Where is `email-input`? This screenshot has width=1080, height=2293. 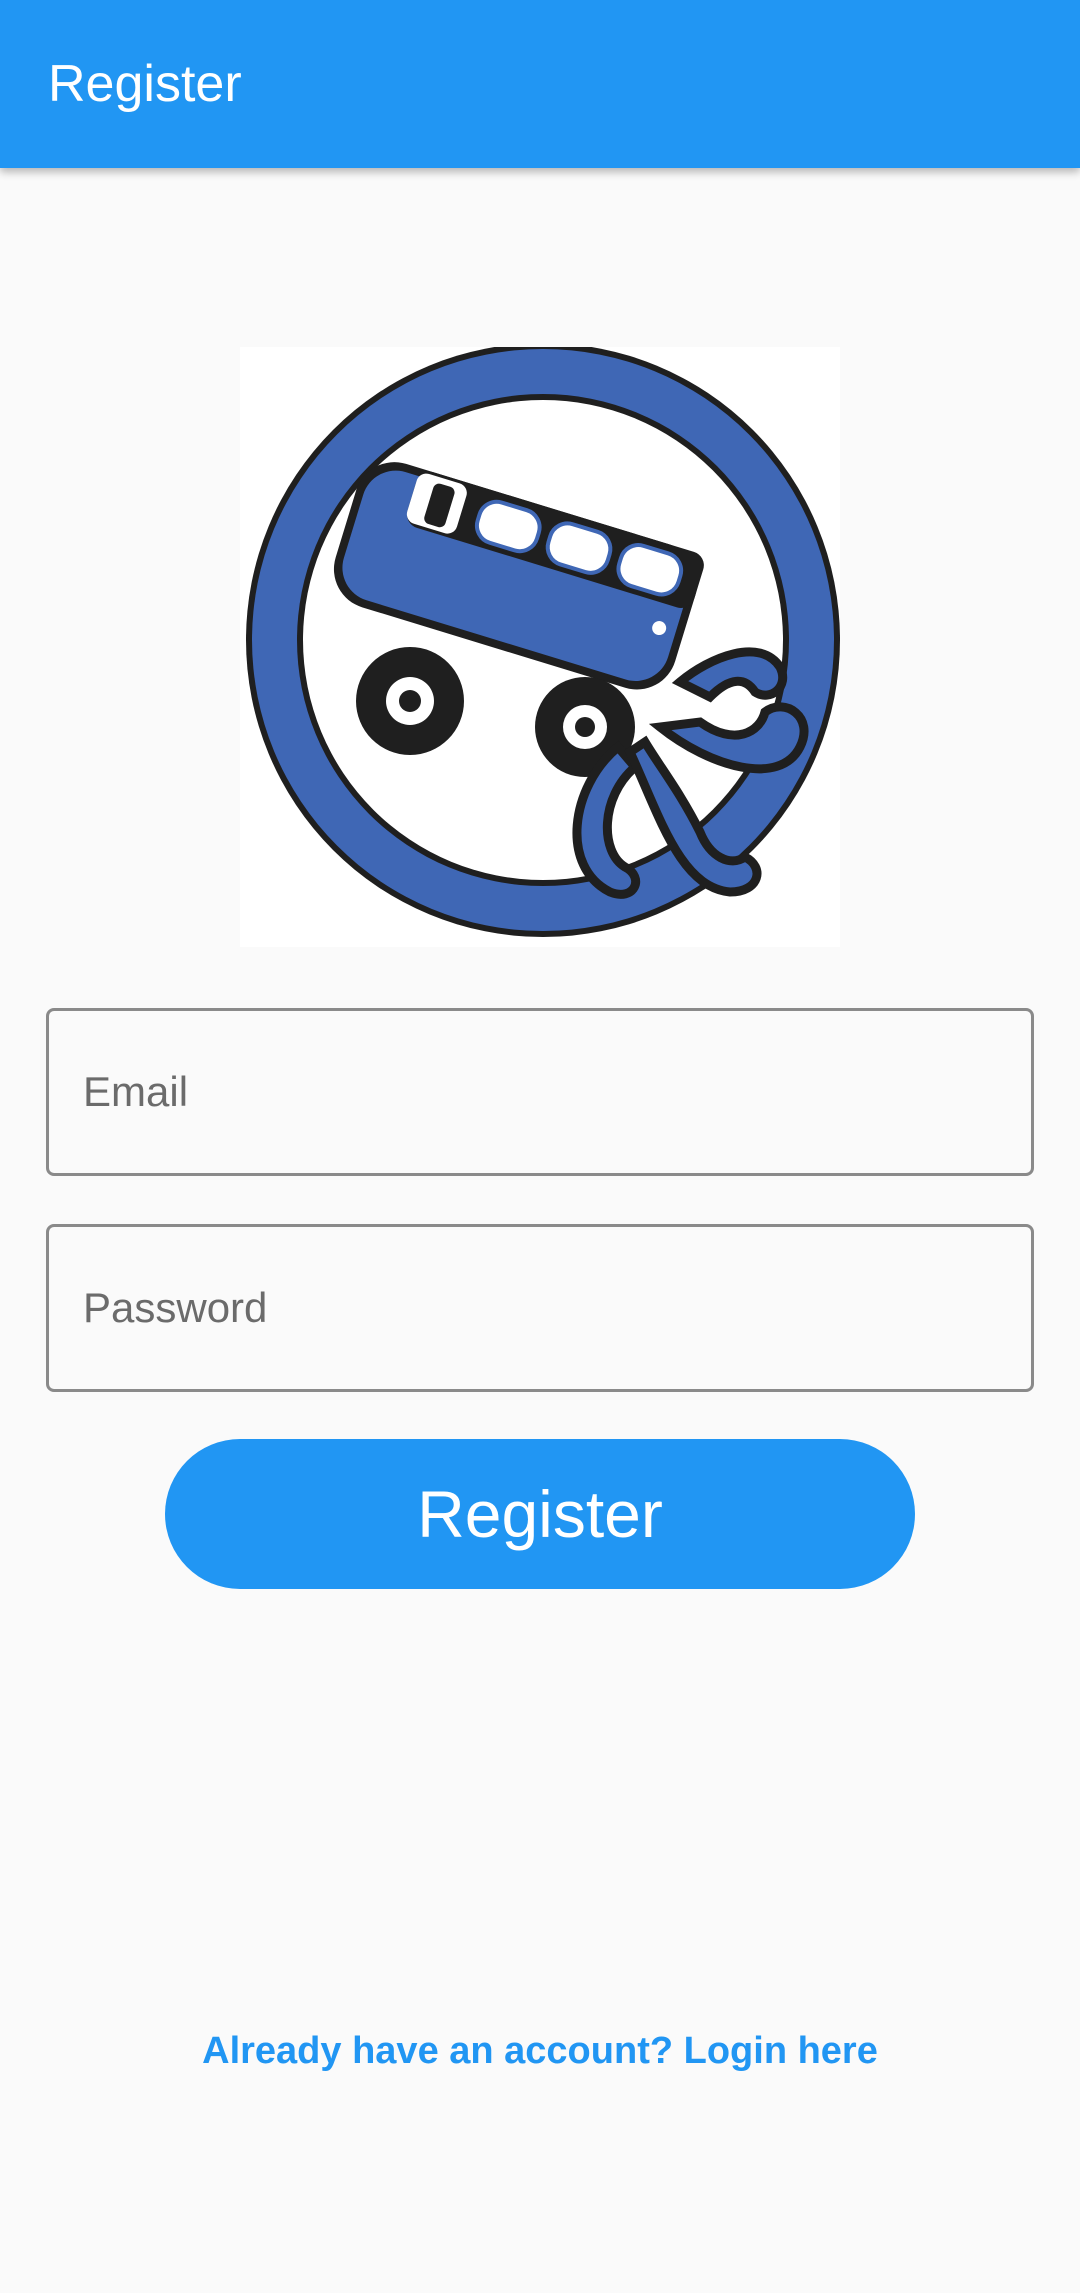
email-input is located at coordinates (540, 1092).